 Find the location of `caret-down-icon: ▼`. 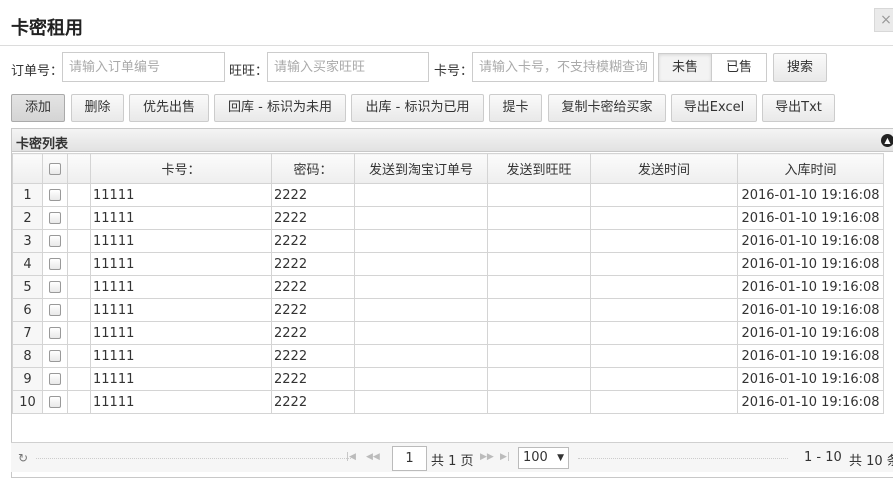

caret-down-icon: ▼ is located at coordinates (560, 458).